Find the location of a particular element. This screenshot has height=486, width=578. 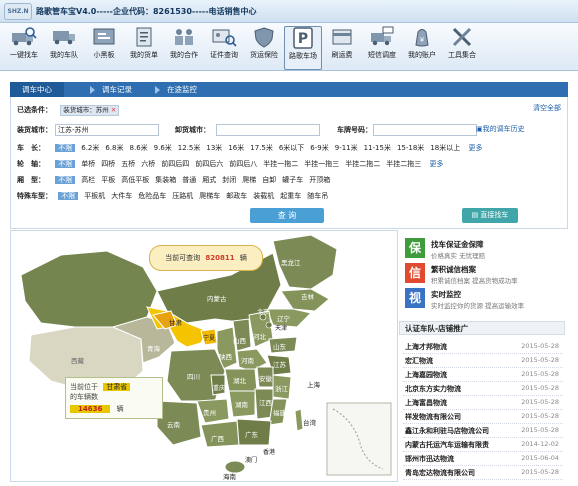

special-option: 起重车 is located at coordinates (290, 196).